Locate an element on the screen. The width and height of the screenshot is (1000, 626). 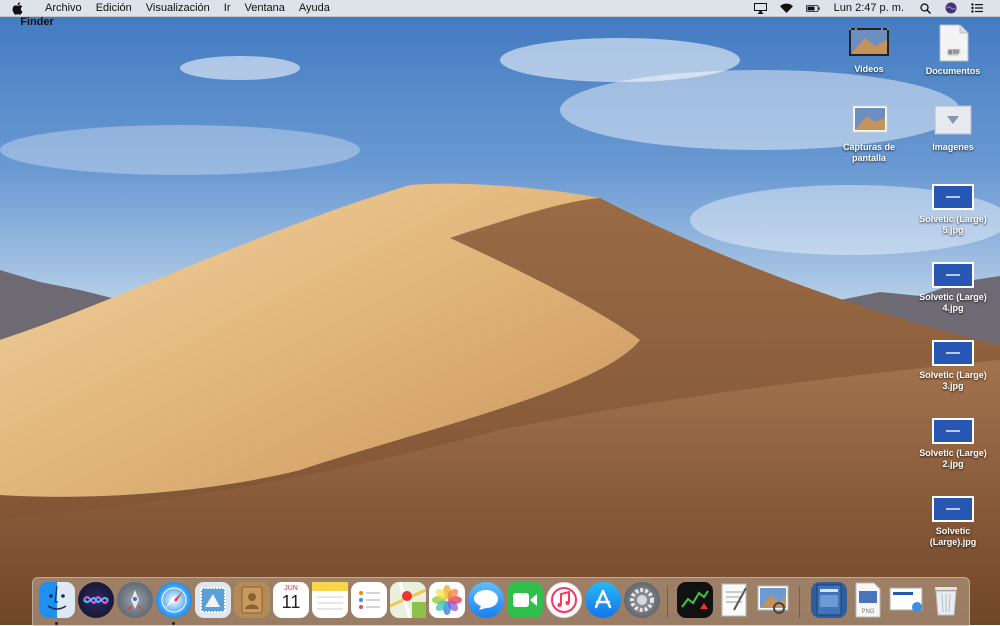
menu-edicion: Edición is located at coordinates (114, 8).